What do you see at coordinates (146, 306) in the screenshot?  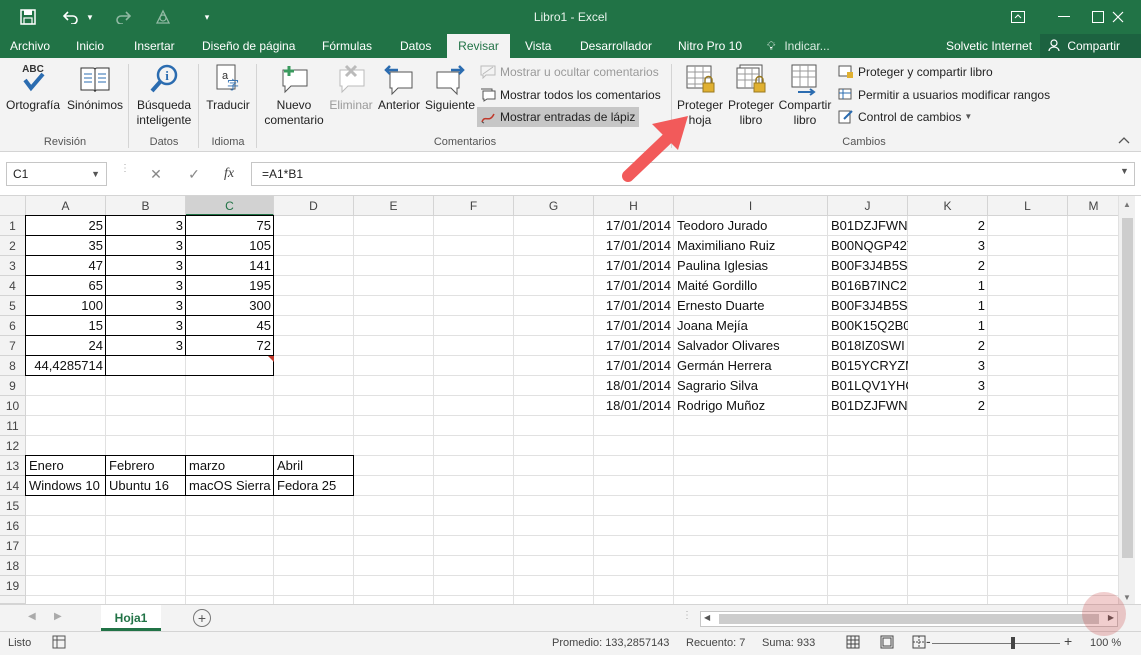 I see `cell-b5: 3` at bounding box center [146, 306].